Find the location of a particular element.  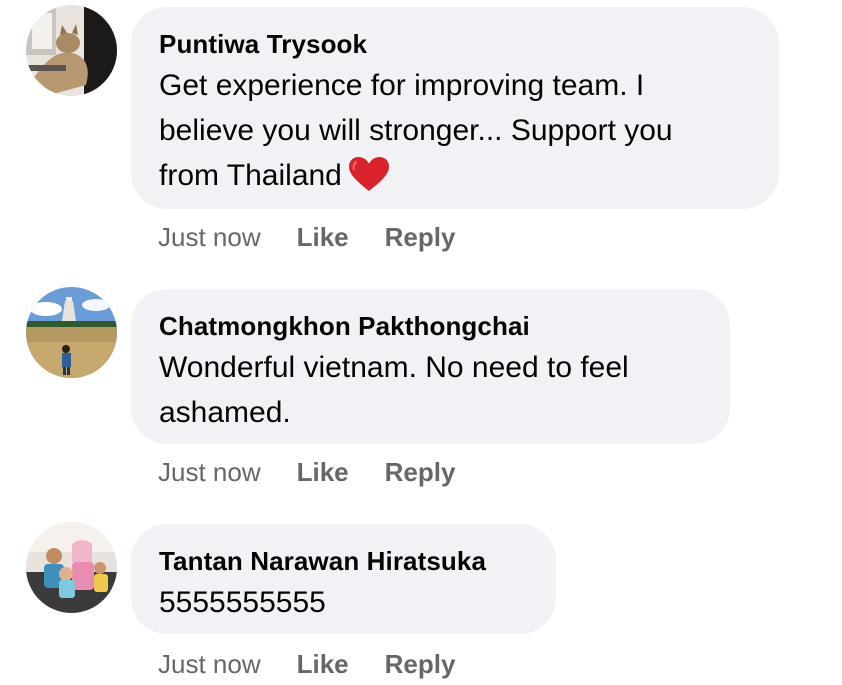

comment-text-fragment: from Thailand is located at coordinates (250, 175).